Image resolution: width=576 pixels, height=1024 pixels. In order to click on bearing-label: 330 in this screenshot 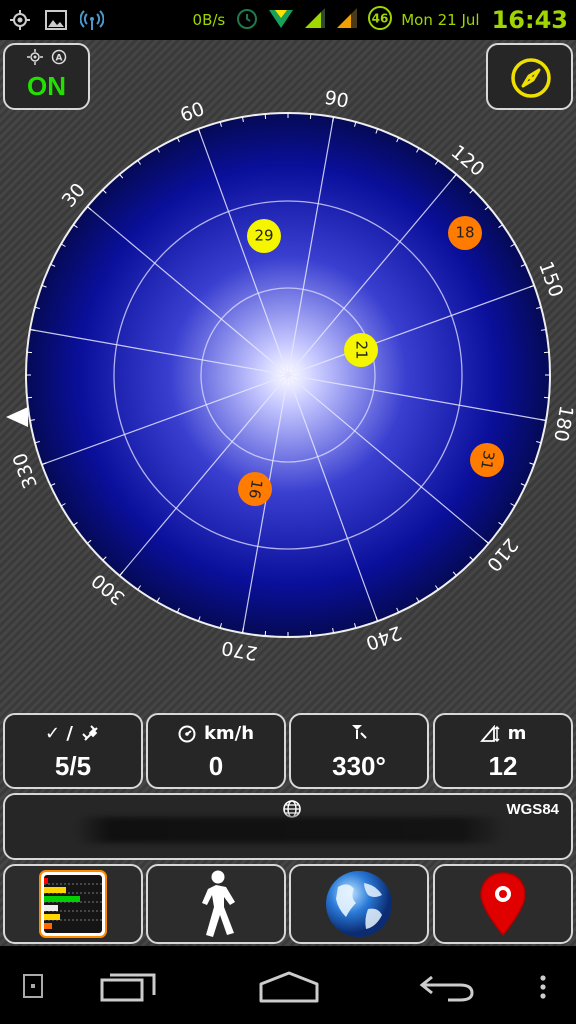, I will do `click(25, 471)`.